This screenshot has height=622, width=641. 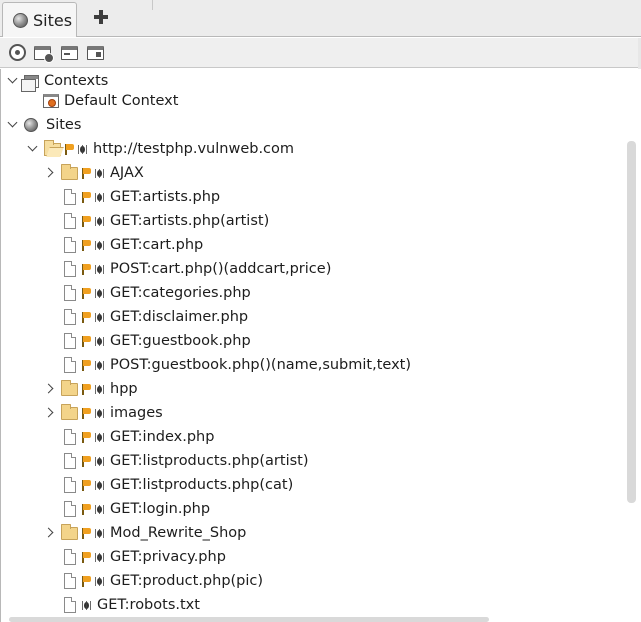 What do you see at coordinates (249, 619) in the screenshot?
I see `horizontal-scrollbar` at bounding box center [249, 619].